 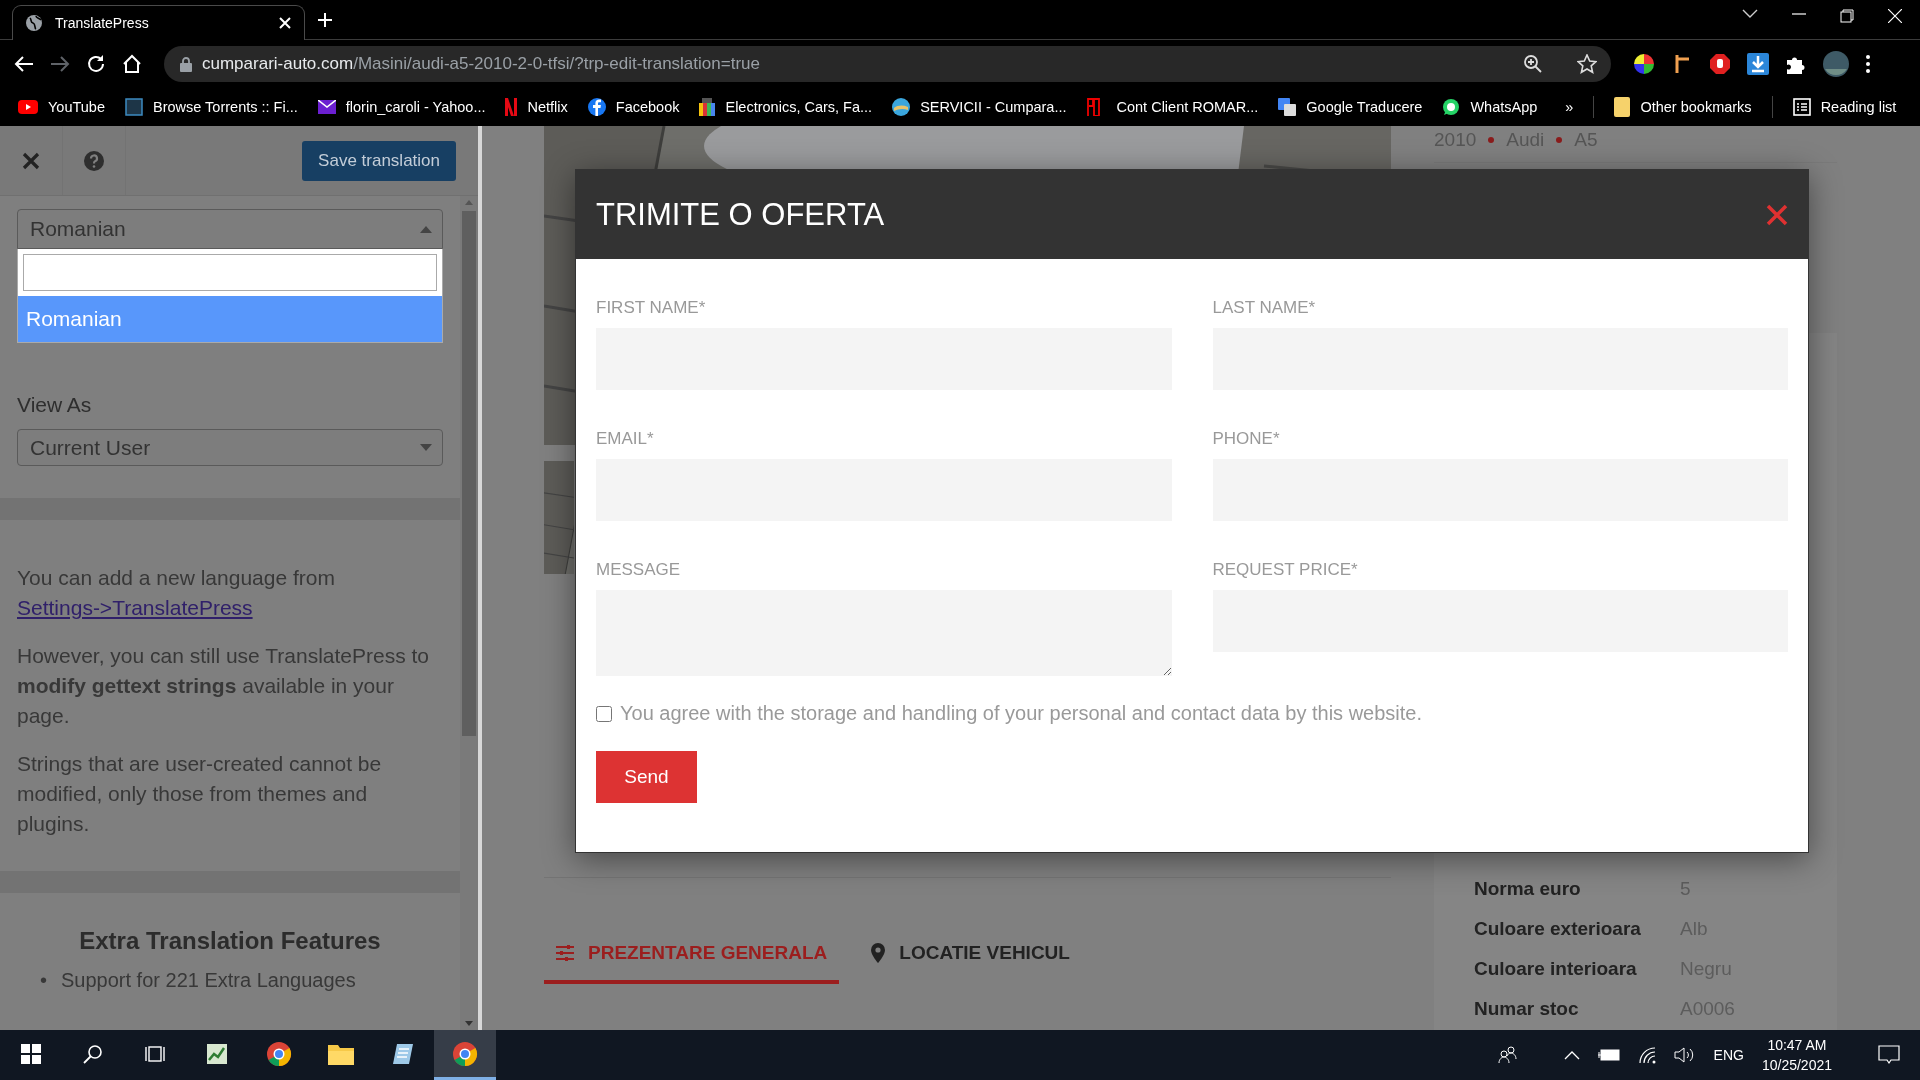 What do you see at coordinates (1569, 107) in the screenshot?
I see `more-bookmarks-button: »` at bounding box center [1569, 107].